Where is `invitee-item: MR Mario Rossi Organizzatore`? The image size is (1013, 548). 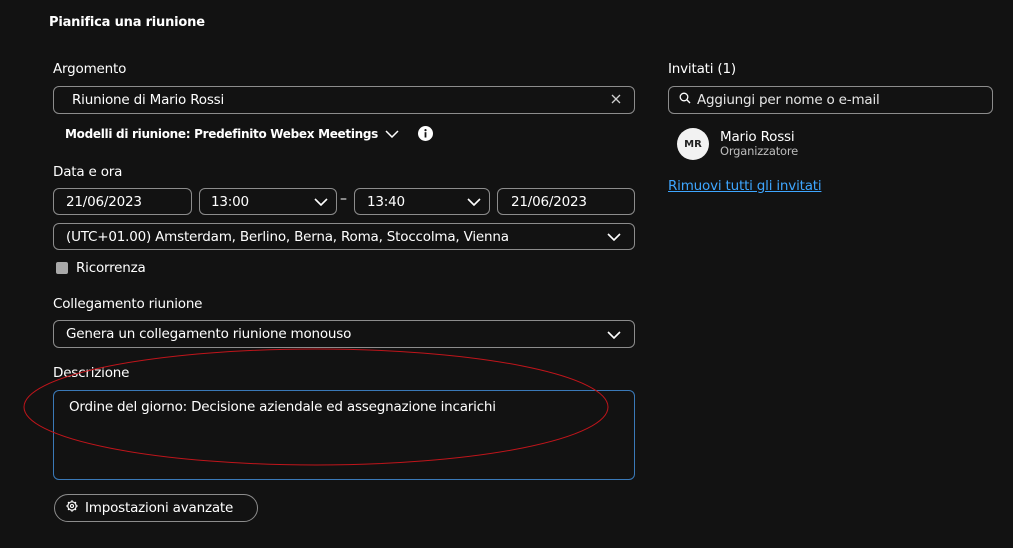 invitee-item: MR Mario Rossi Organizzatore is located at coordinates (737, 144).